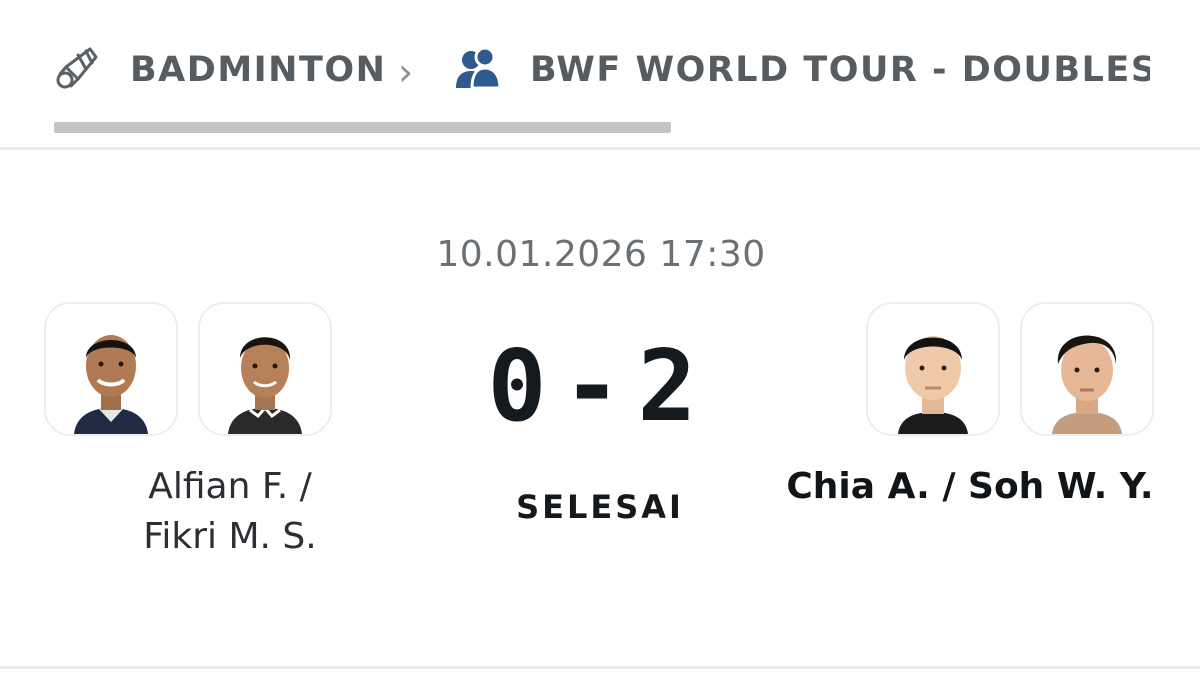  What do you see at coordinates (258, 70) in the screenshot?
I see `breadcrumb-sport-label: BADMINTON` at bounding box center [258, 70].